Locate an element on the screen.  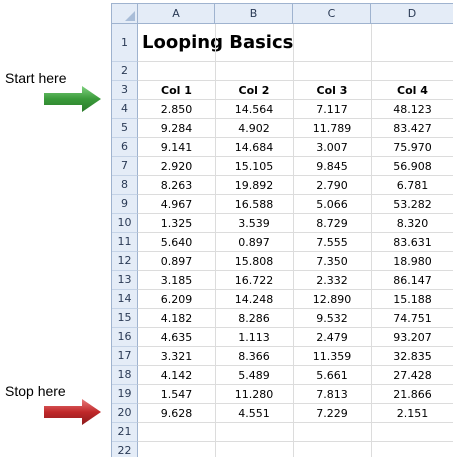
data-cell: 8.286 is located at coordinates (254, 318).